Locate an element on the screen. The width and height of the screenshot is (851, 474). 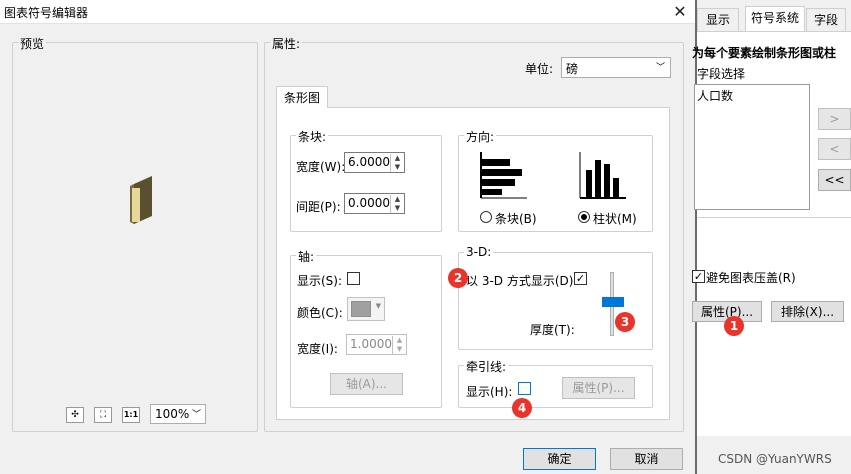
bar-spacing-label: 间距(P): is located at coordinates (318, 207).